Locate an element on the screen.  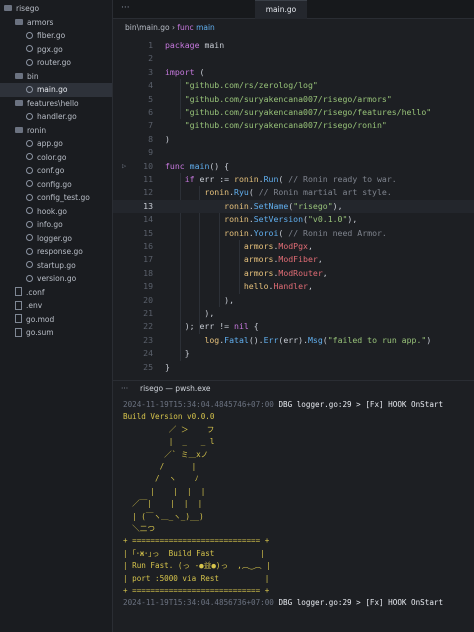
code-line: 25} is located at coordinates (293, 367).